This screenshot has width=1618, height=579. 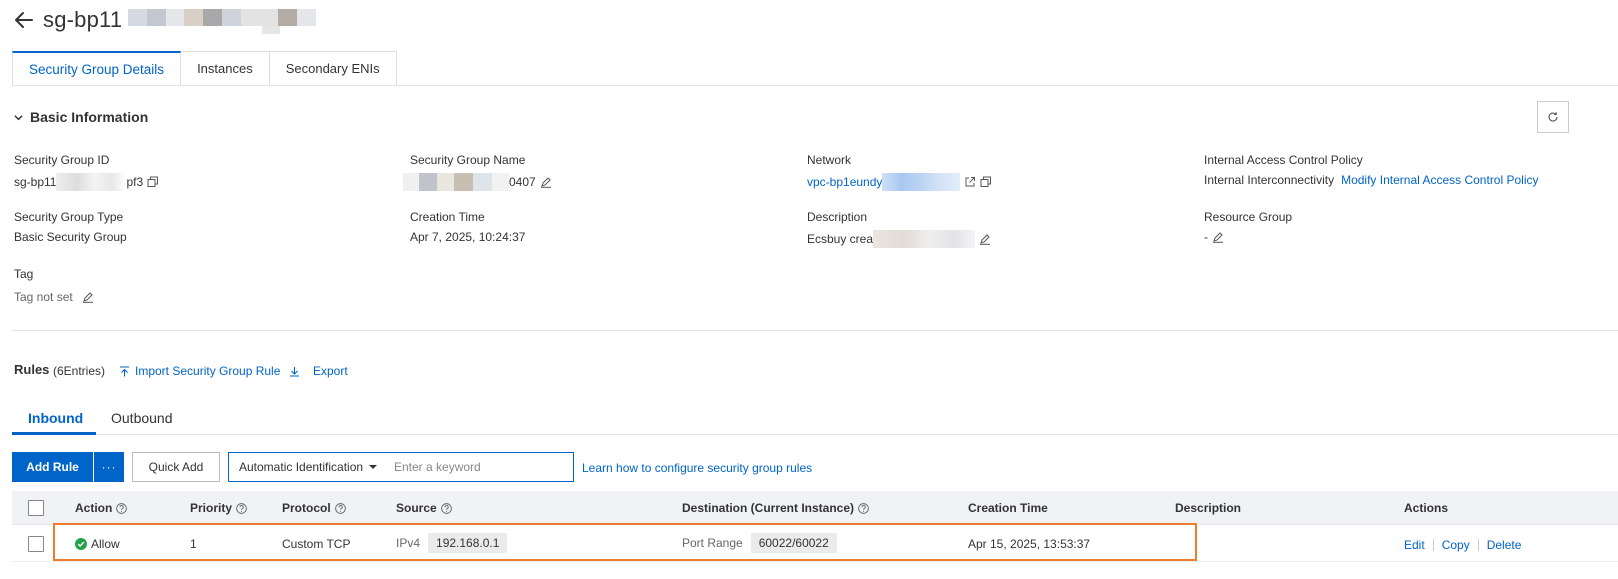 I want to click on export-link: Export, so click(x=318, y=371).